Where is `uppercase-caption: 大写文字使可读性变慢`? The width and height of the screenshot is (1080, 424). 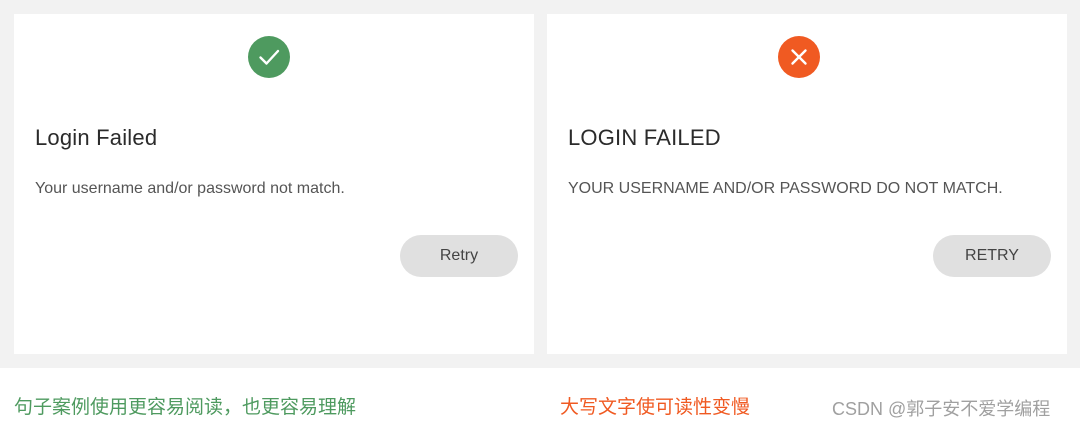
uppercase-caption: 大写文字使可读性变慢 is located at coordinates (655, 407).